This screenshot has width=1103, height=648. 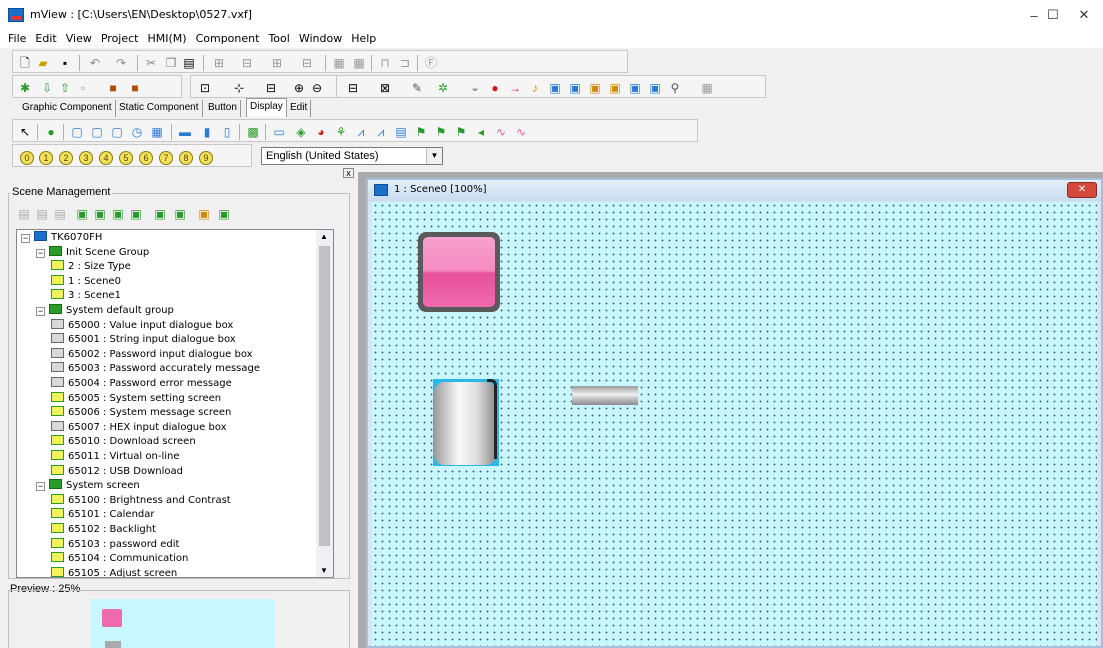 I want to click on object-icon: ⊟, so click(x=353, y=88).